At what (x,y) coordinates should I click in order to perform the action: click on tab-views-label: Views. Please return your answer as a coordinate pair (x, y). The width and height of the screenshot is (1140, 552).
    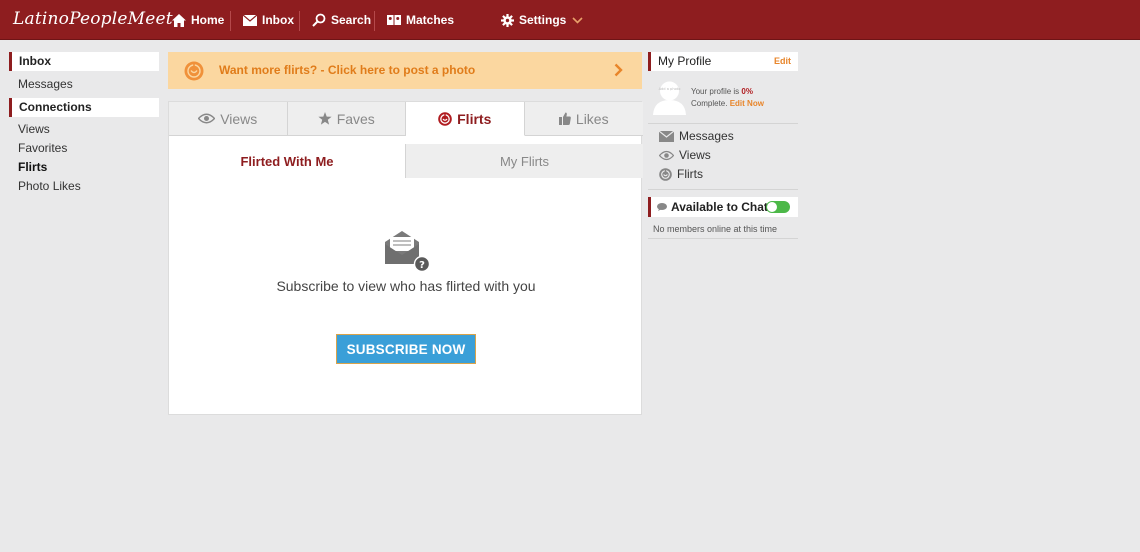
    Looking at the image, I should click on (239, 118).